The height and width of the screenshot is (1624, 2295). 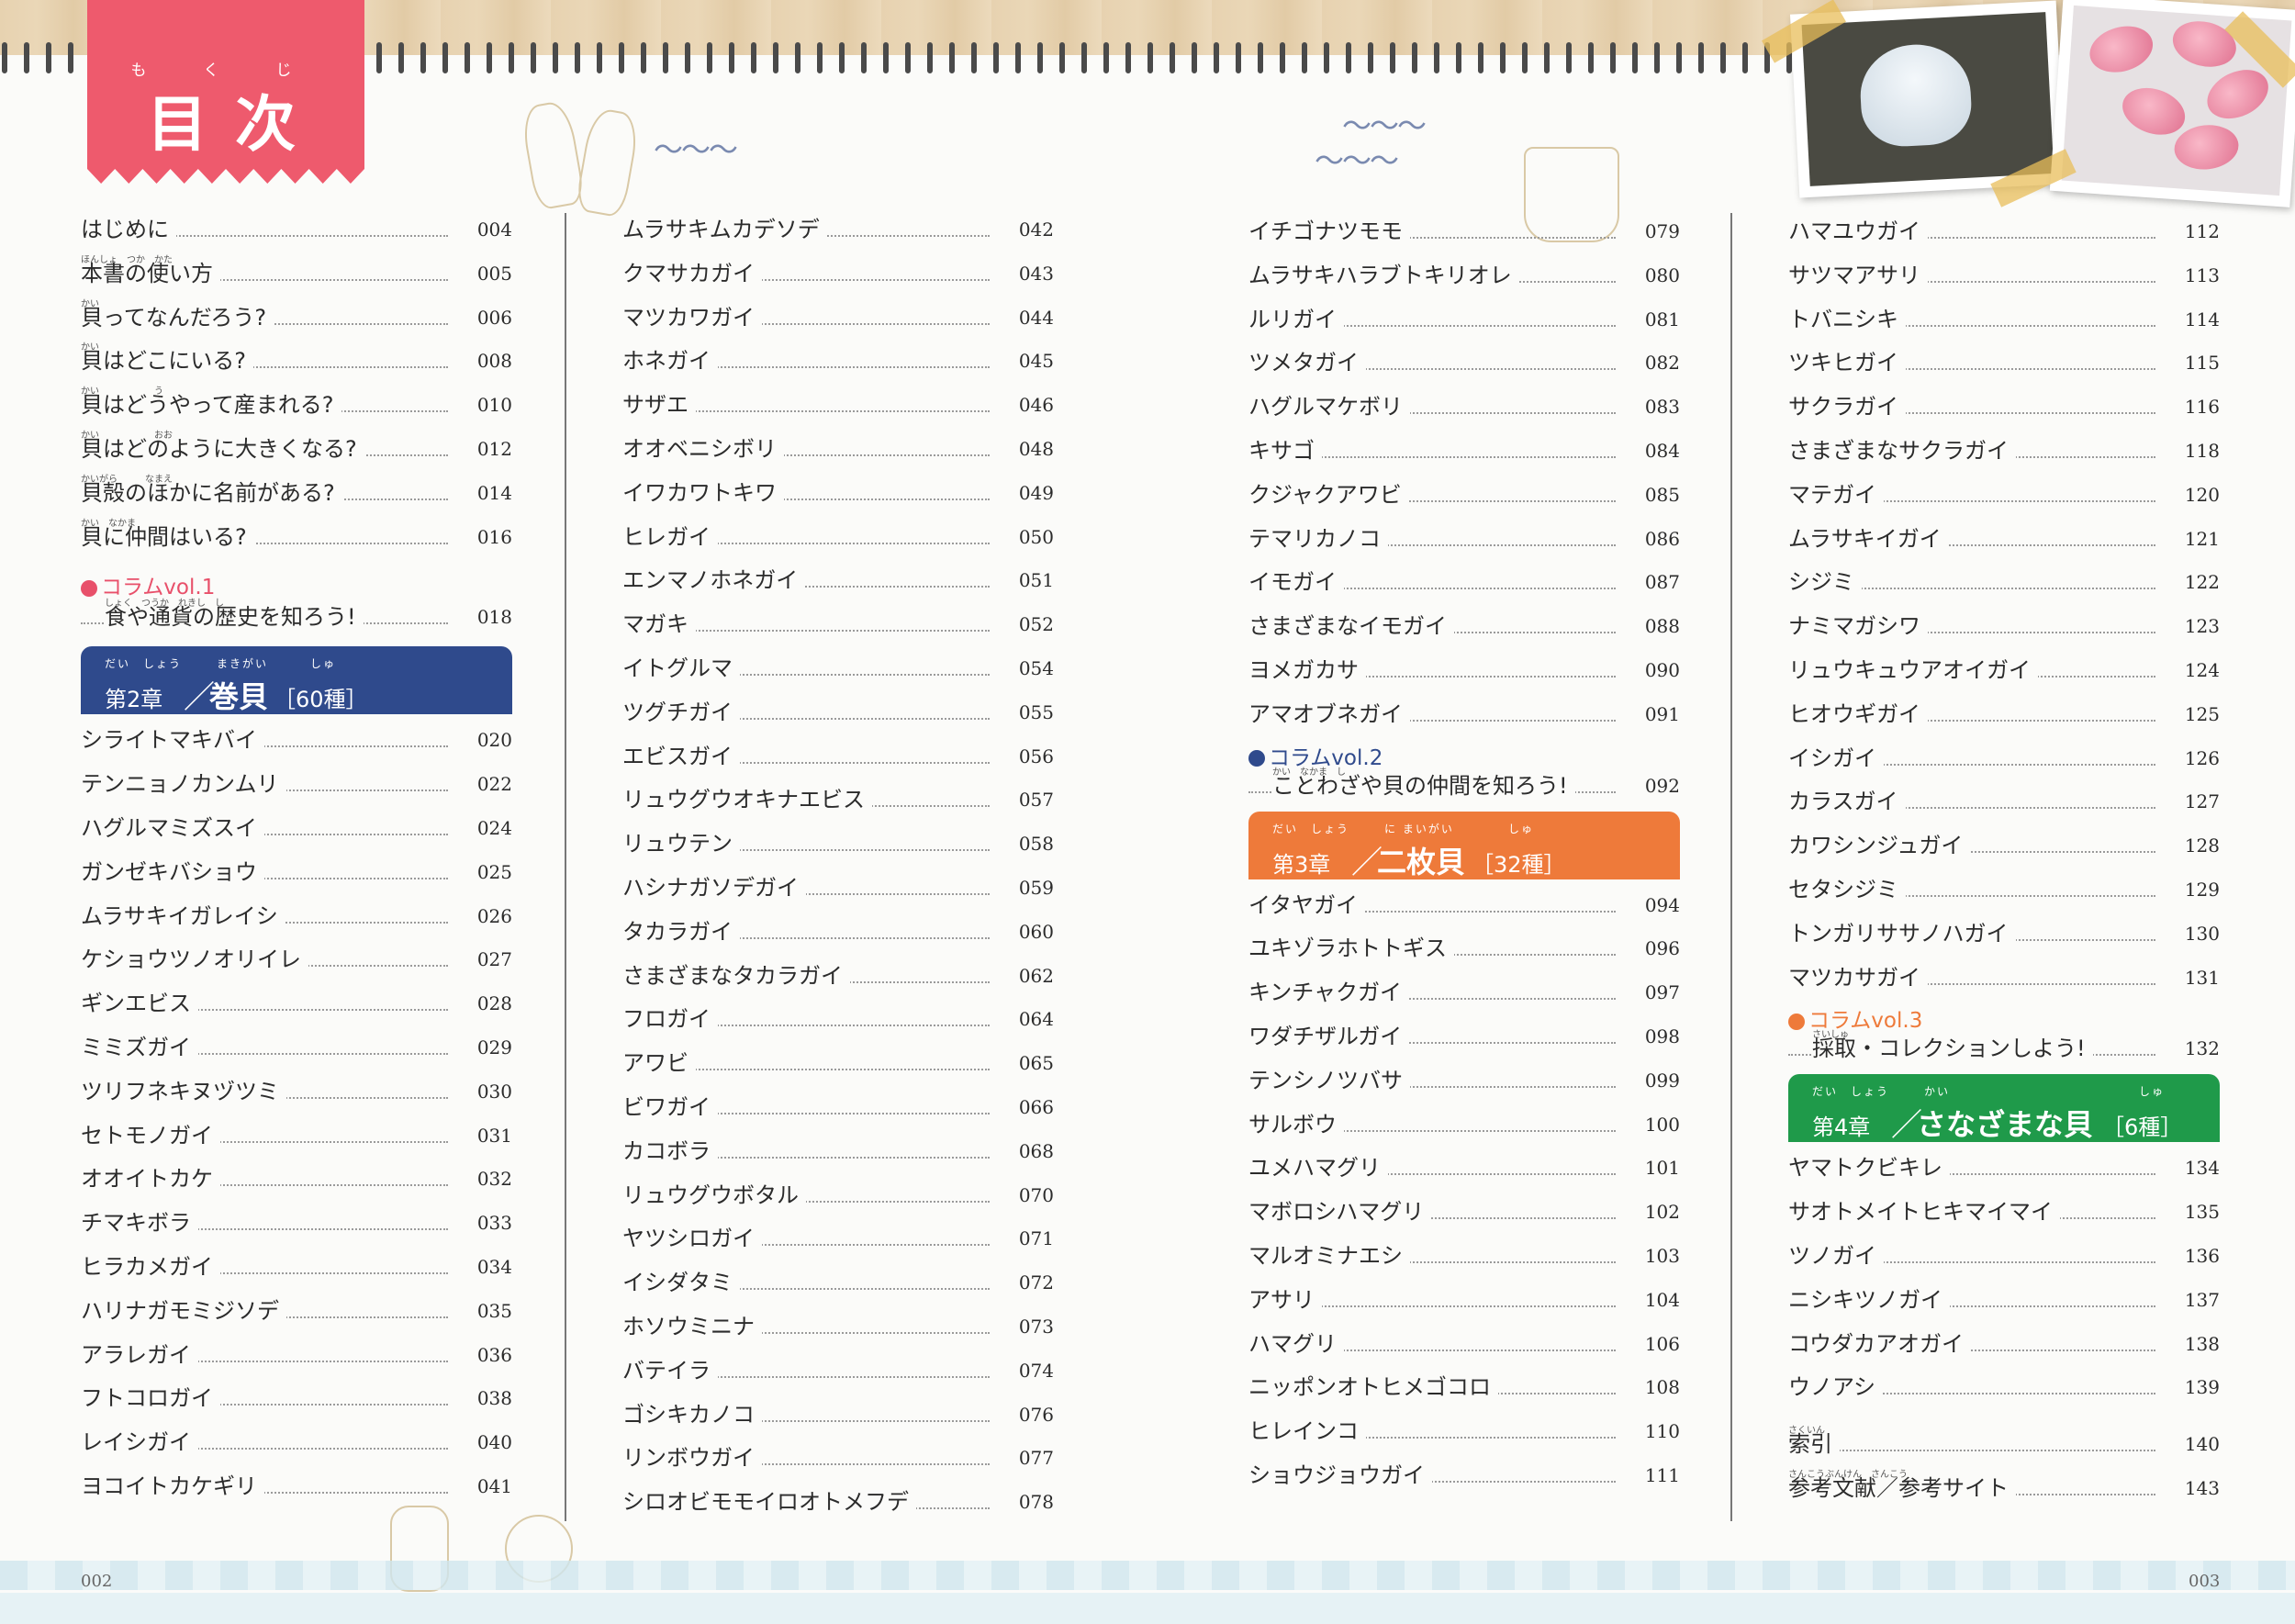 What do you see at coordinates (296, 681) in the screenshot?
I see `chapter-banner: だい しょう まきがい 第2章／巻貝 ［60種］ しゅ` at bounding box center [296, 681].